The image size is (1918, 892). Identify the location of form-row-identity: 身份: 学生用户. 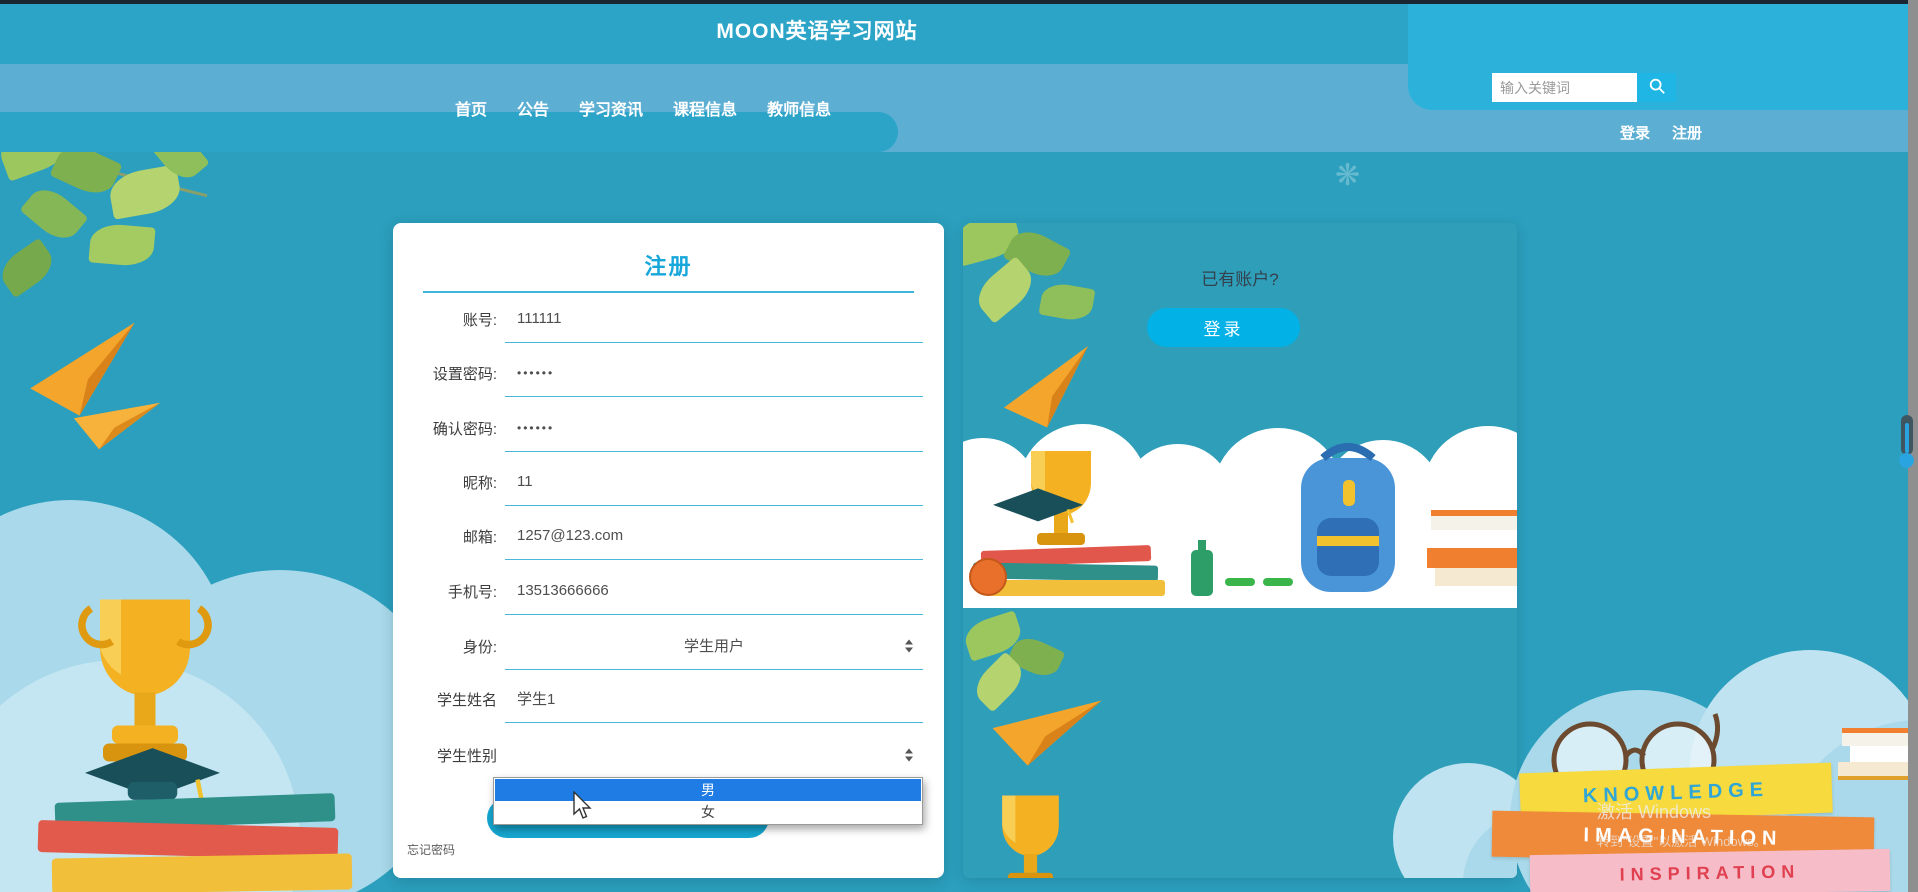
(658, 646).